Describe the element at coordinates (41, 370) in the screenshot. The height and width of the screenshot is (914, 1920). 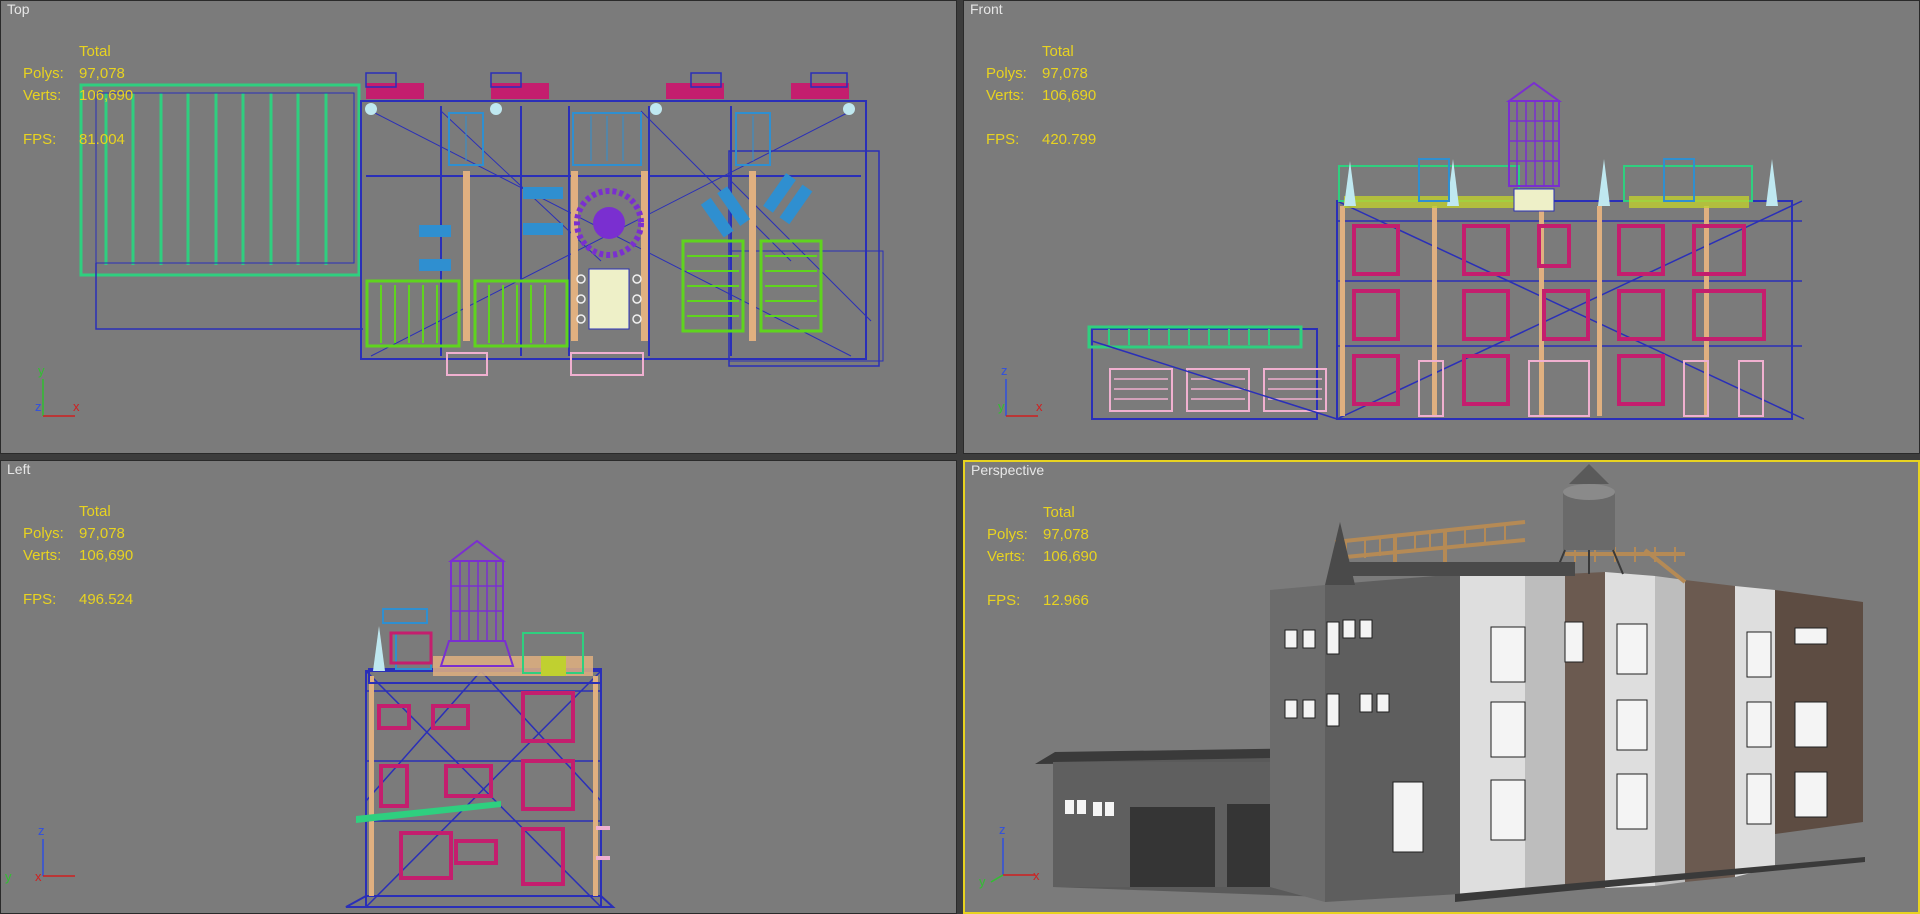
I see `top-axis-v: y` at that location.